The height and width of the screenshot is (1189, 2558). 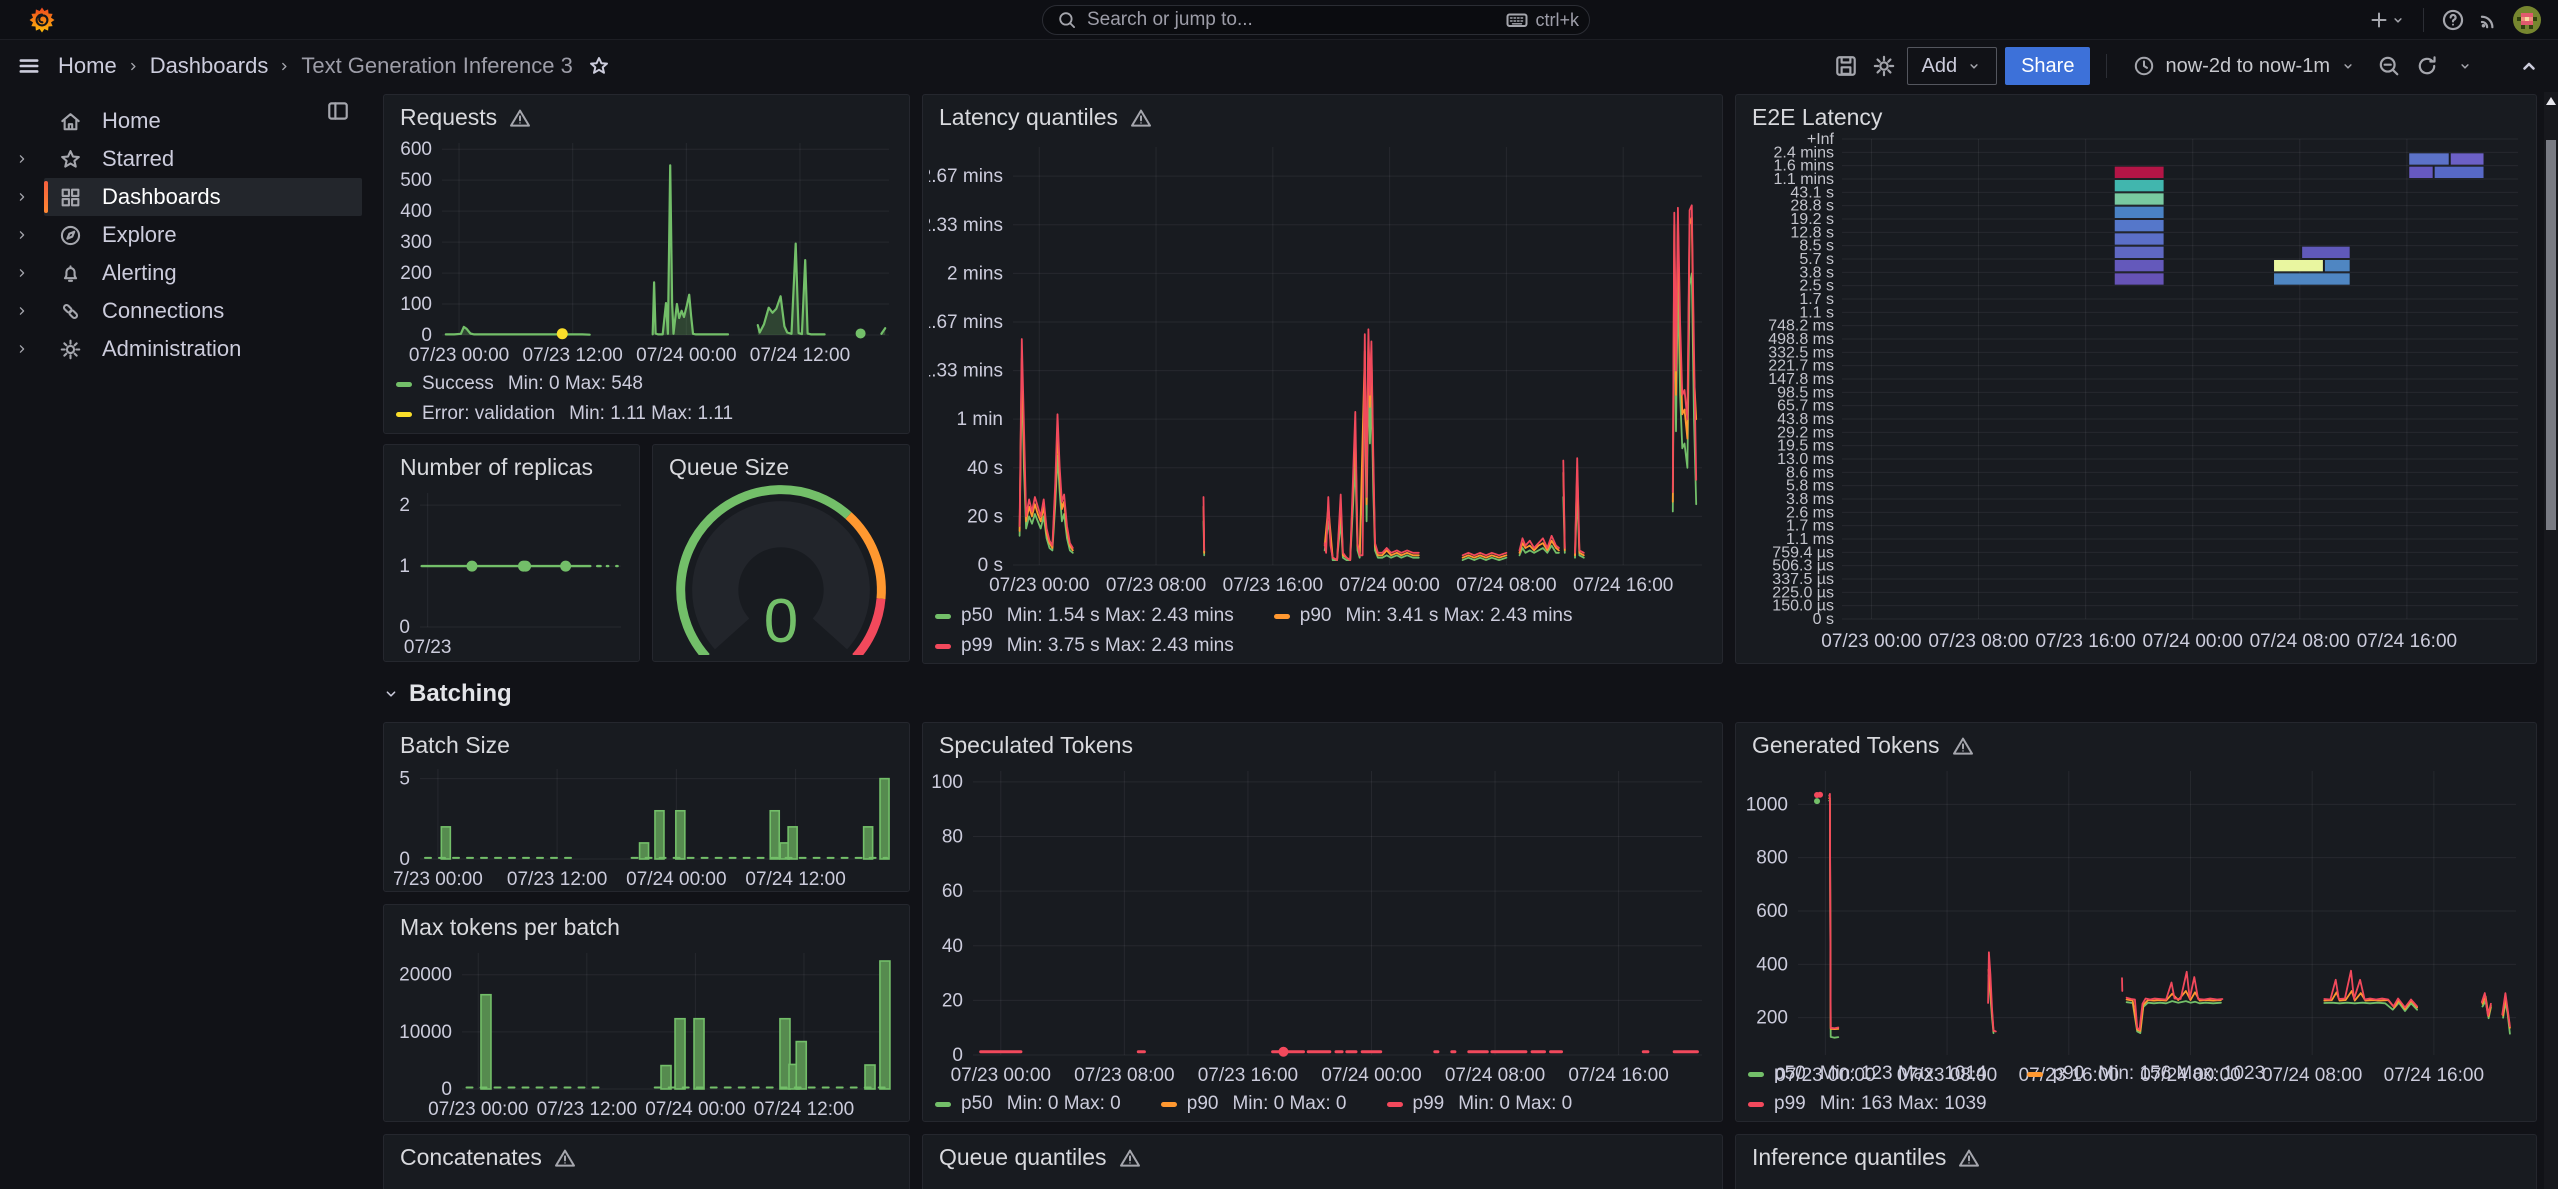 I want to click on svg-text: 600, so click(x=416, y=149).